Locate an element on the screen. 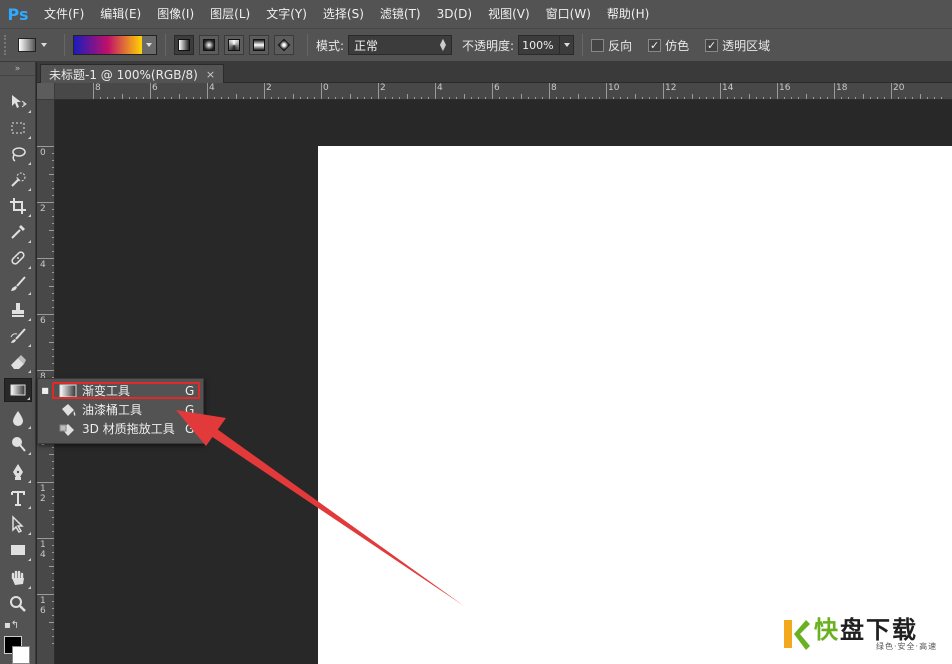  lasso-tool is located at coordinates (18, 154).